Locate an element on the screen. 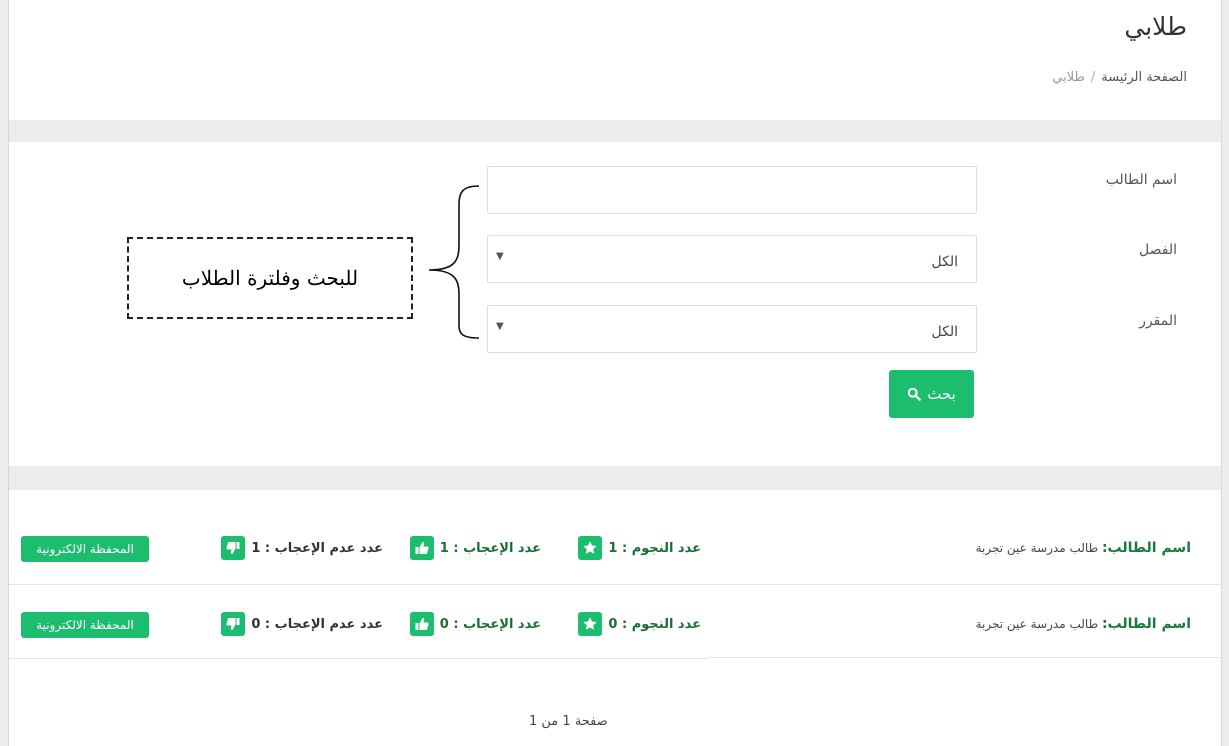 The image size is (1229, 746). student-name-label: اسم الطالب is located at coordinates (1141, 180).